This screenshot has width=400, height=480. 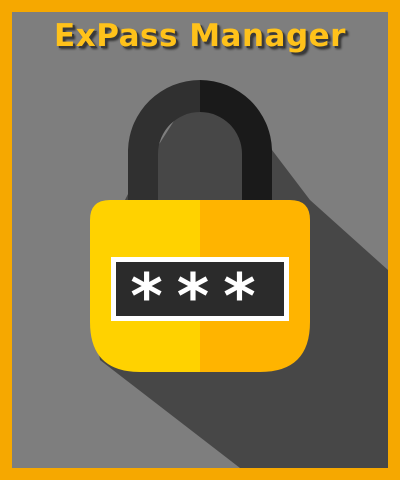 I want to click on masked-password: ***, so click(x=199, y=296).